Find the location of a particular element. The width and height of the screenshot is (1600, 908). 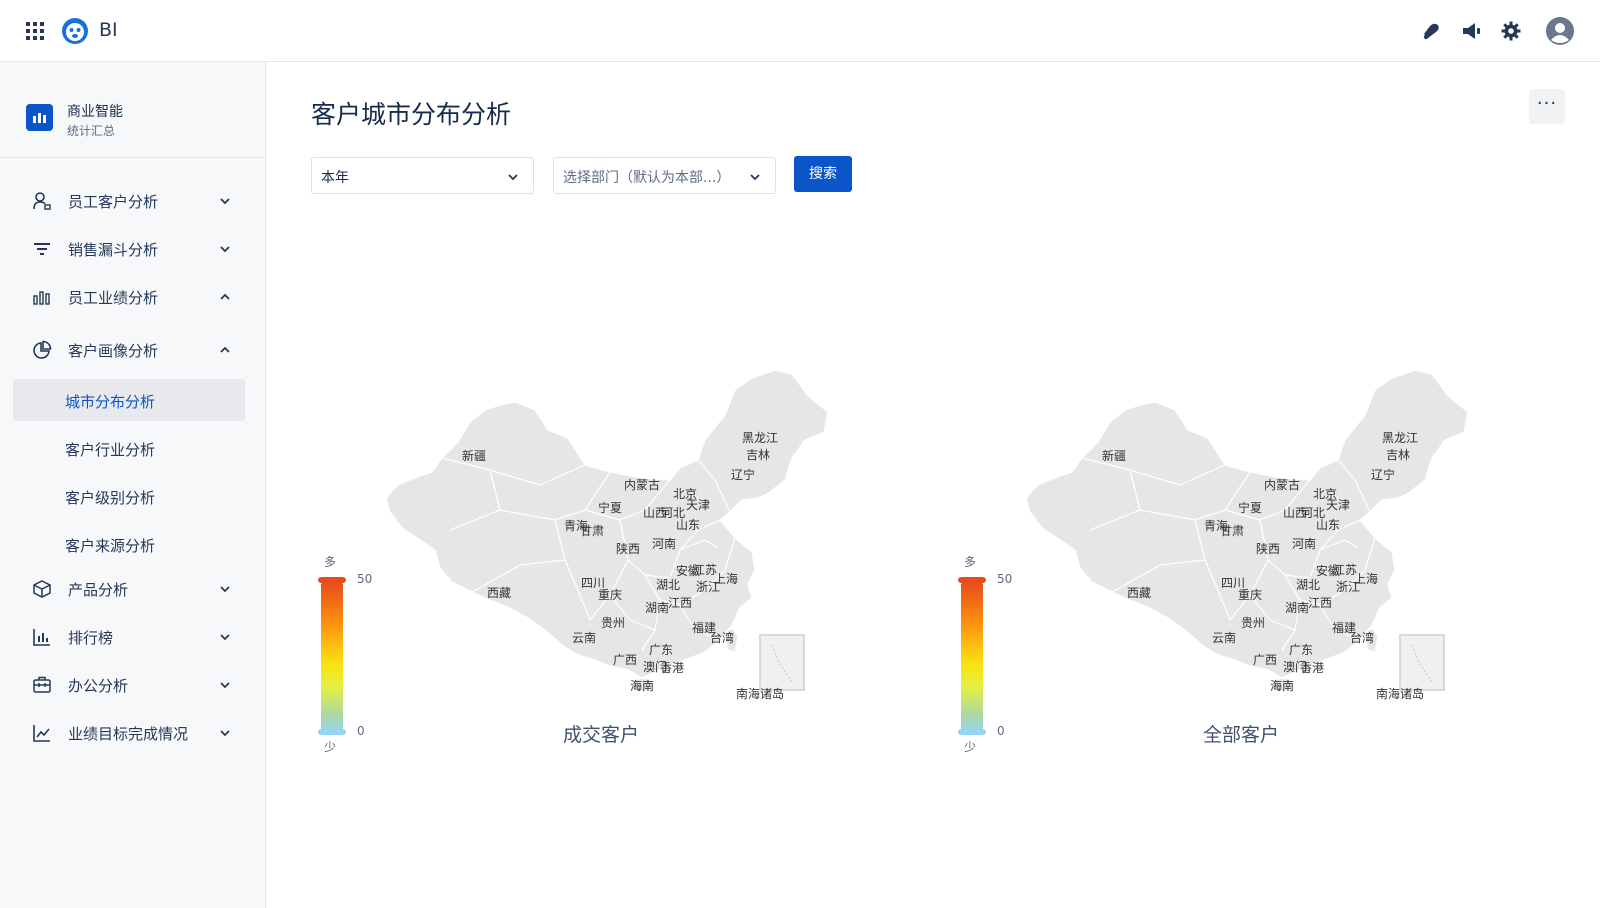

app-name: BI is located at coordinates (108, 30).